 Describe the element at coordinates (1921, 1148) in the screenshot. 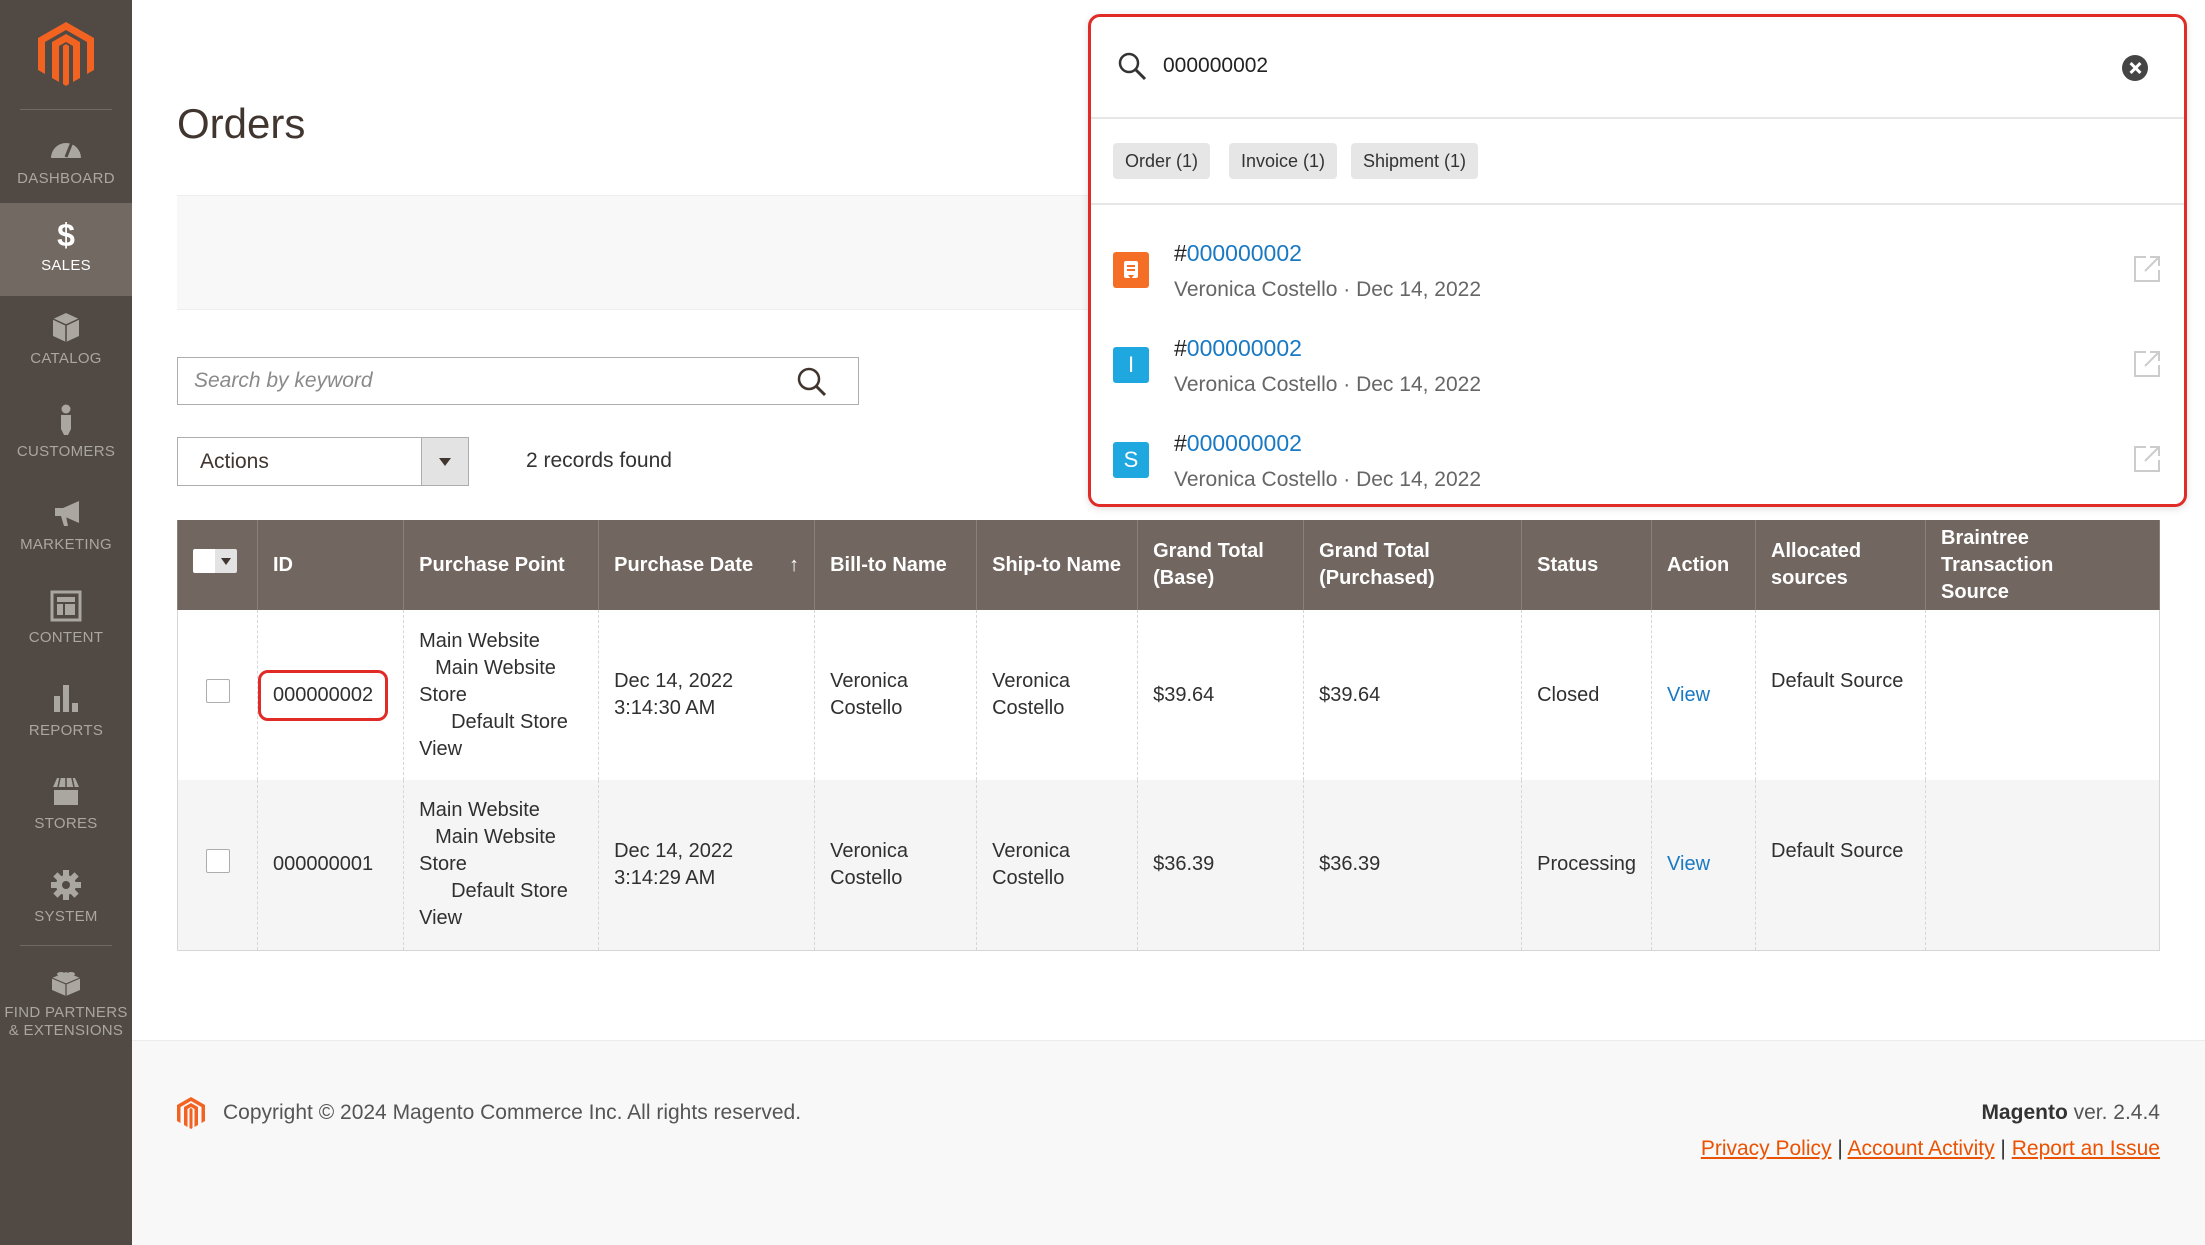

I see `account-activity-link: Account Activity` at that location.